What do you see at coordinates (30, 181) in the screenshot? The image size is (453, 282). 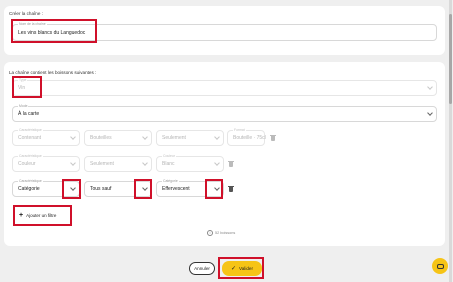 I see `filter3-characteristic-label: Caractéristique` at bounding box center [30, 181].